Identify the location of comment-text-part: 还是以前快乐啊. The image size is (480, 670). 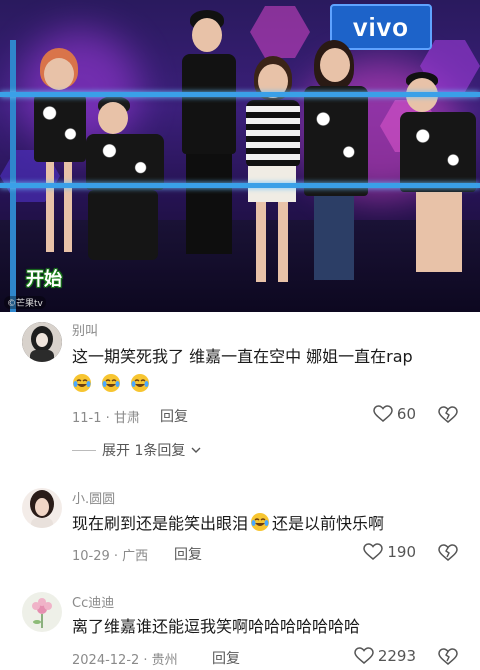
(328, 523).